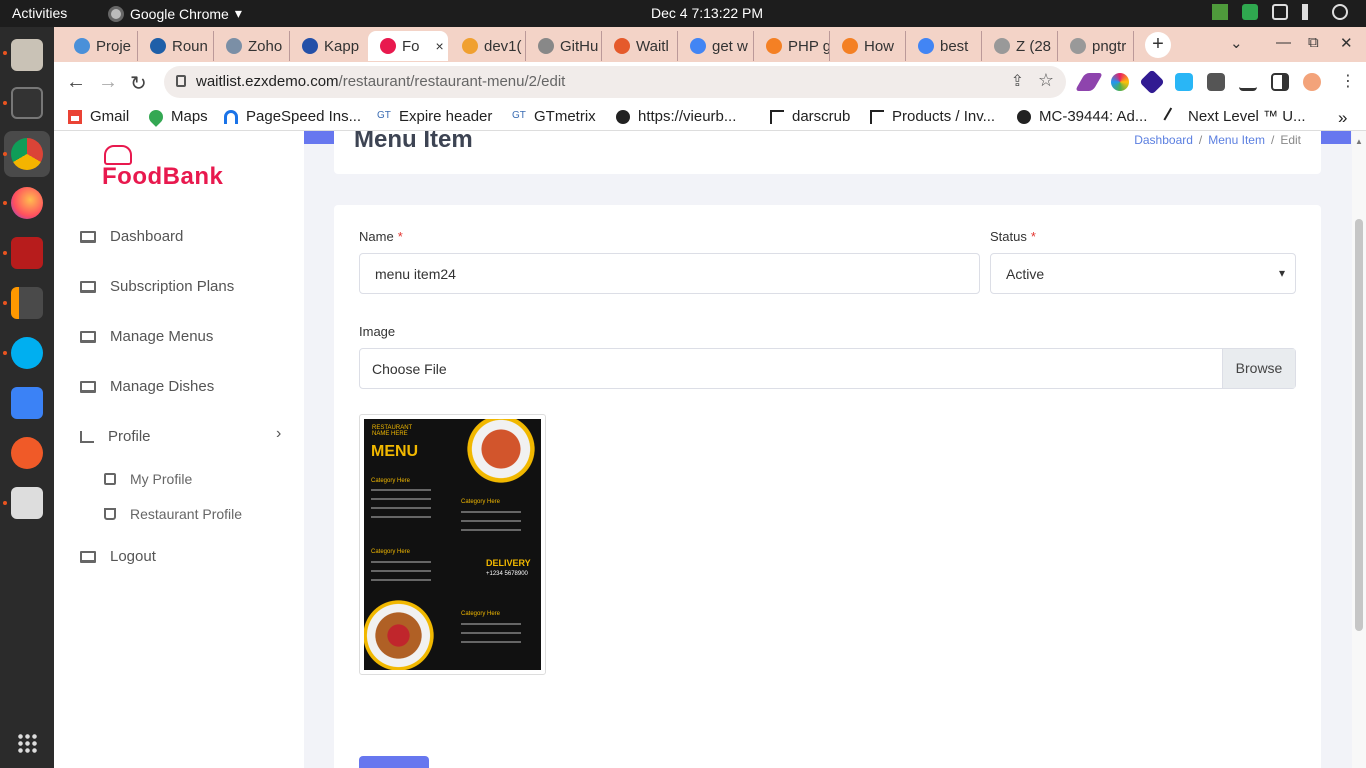  Describe the element at coordinates (1250, 12) in the screenshot. I see `update-check-icon` at that location.